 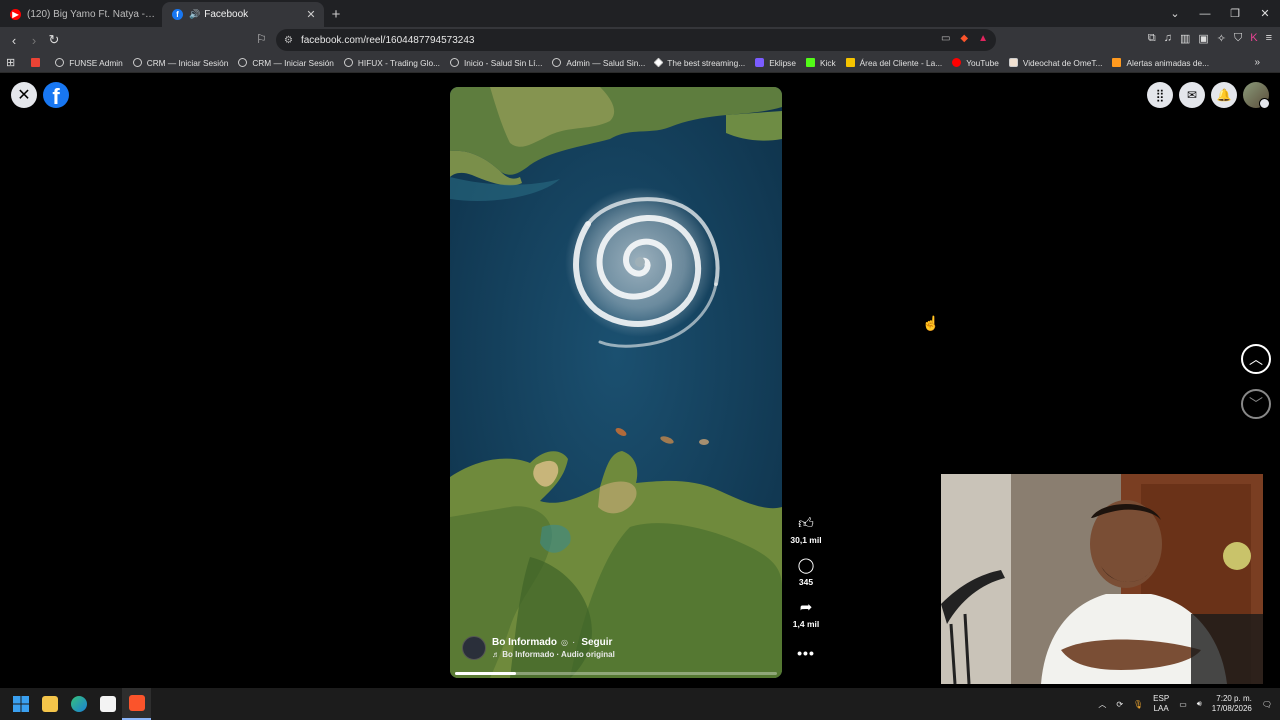 I want to click on bookmark-item: Kick, so click(x=820, y=62).